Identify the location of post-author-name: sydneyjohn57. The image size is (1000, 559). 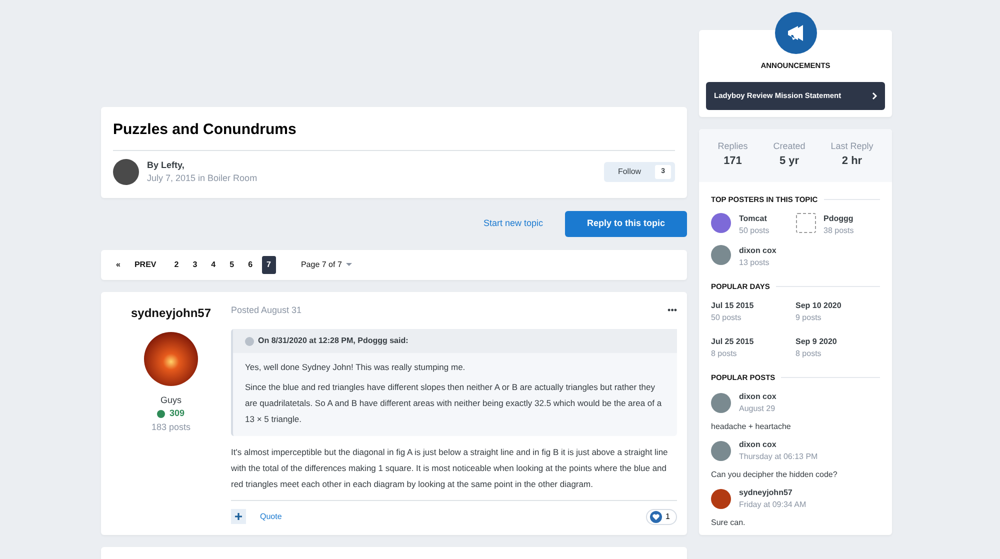
(171, 313).